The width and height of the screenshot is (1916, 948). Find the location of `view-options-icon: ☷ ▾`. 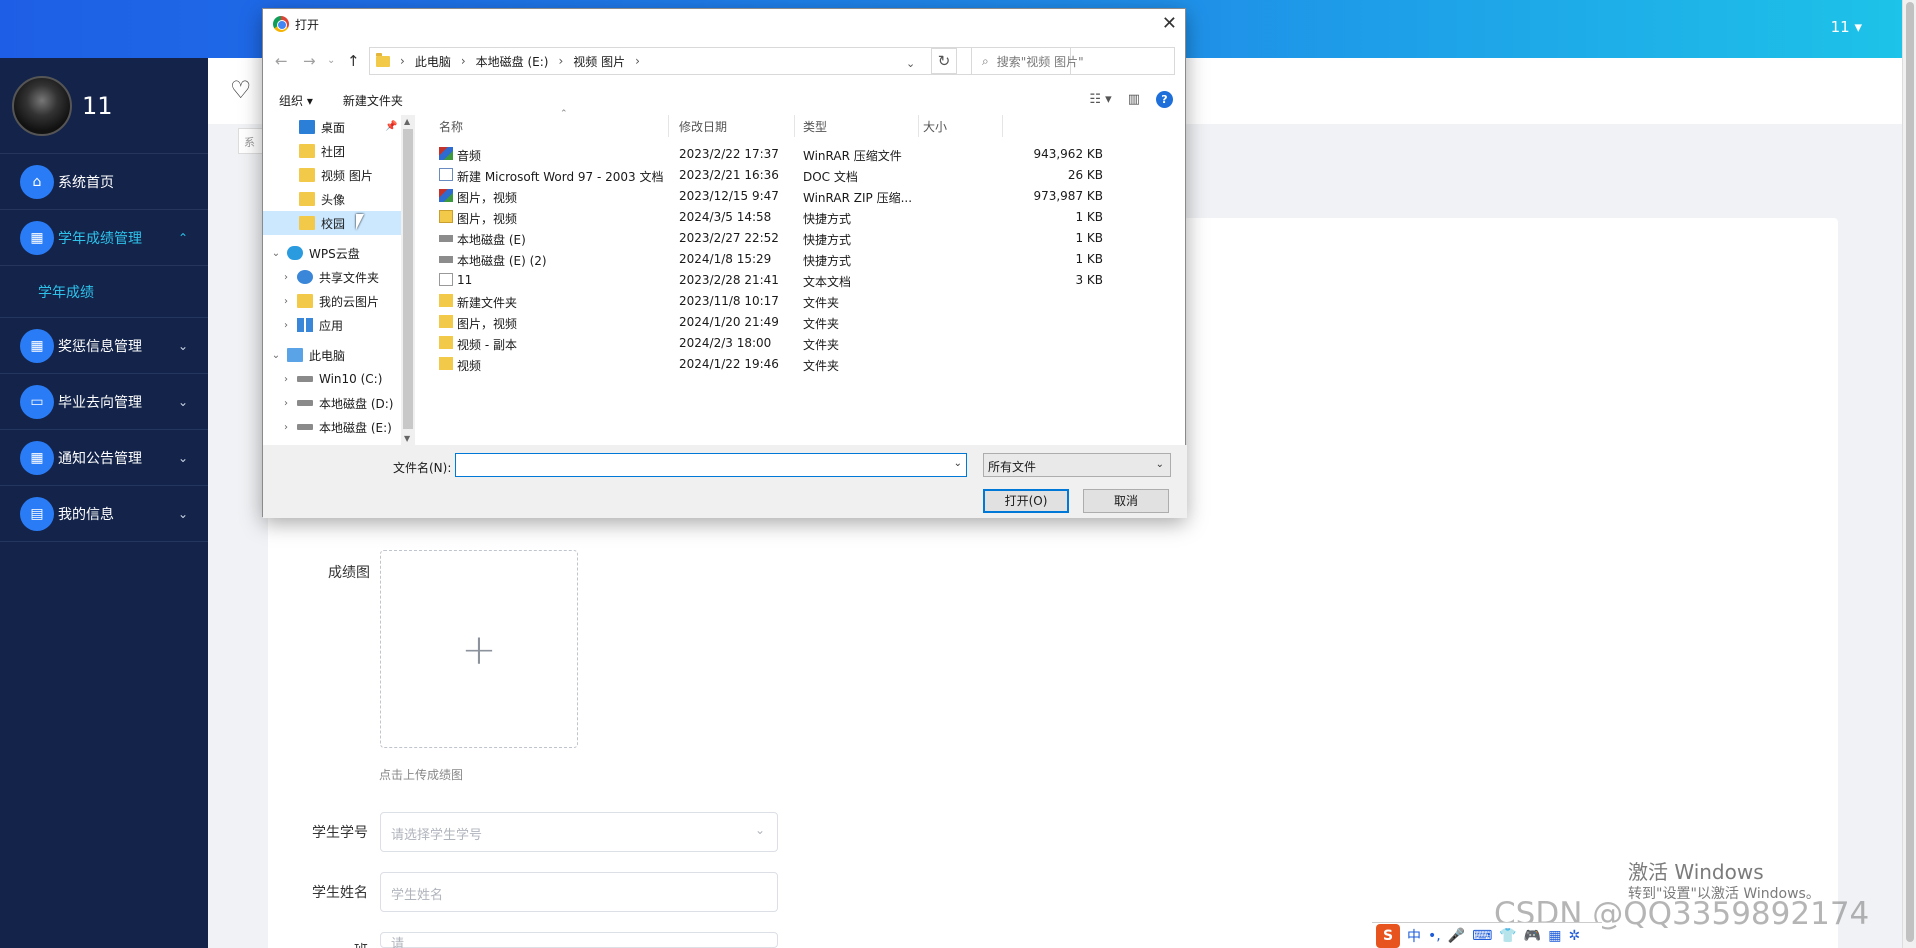

view-options-icon: ☷ ▾ is located at coordinates (1100, 99).